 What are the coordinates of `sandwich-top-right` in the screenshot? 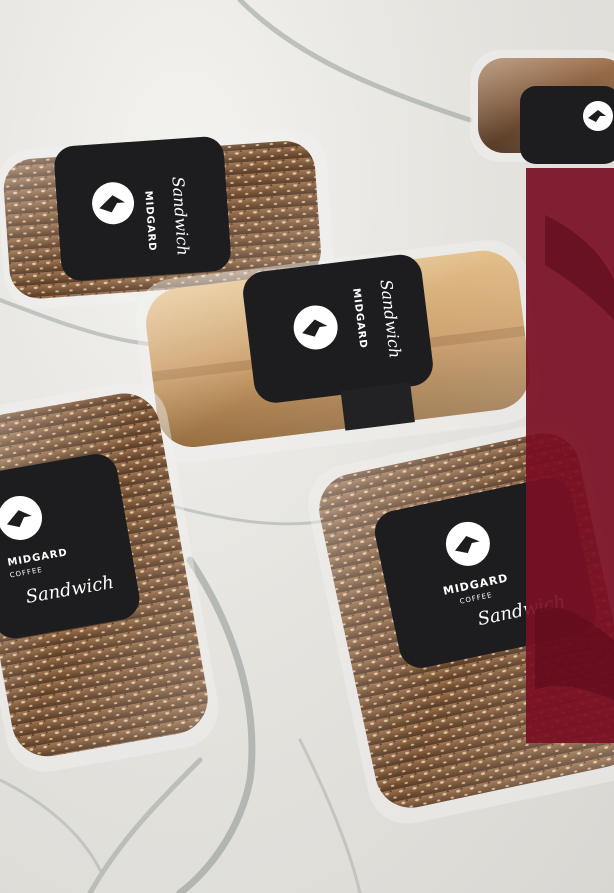 It's located at (542, 107).